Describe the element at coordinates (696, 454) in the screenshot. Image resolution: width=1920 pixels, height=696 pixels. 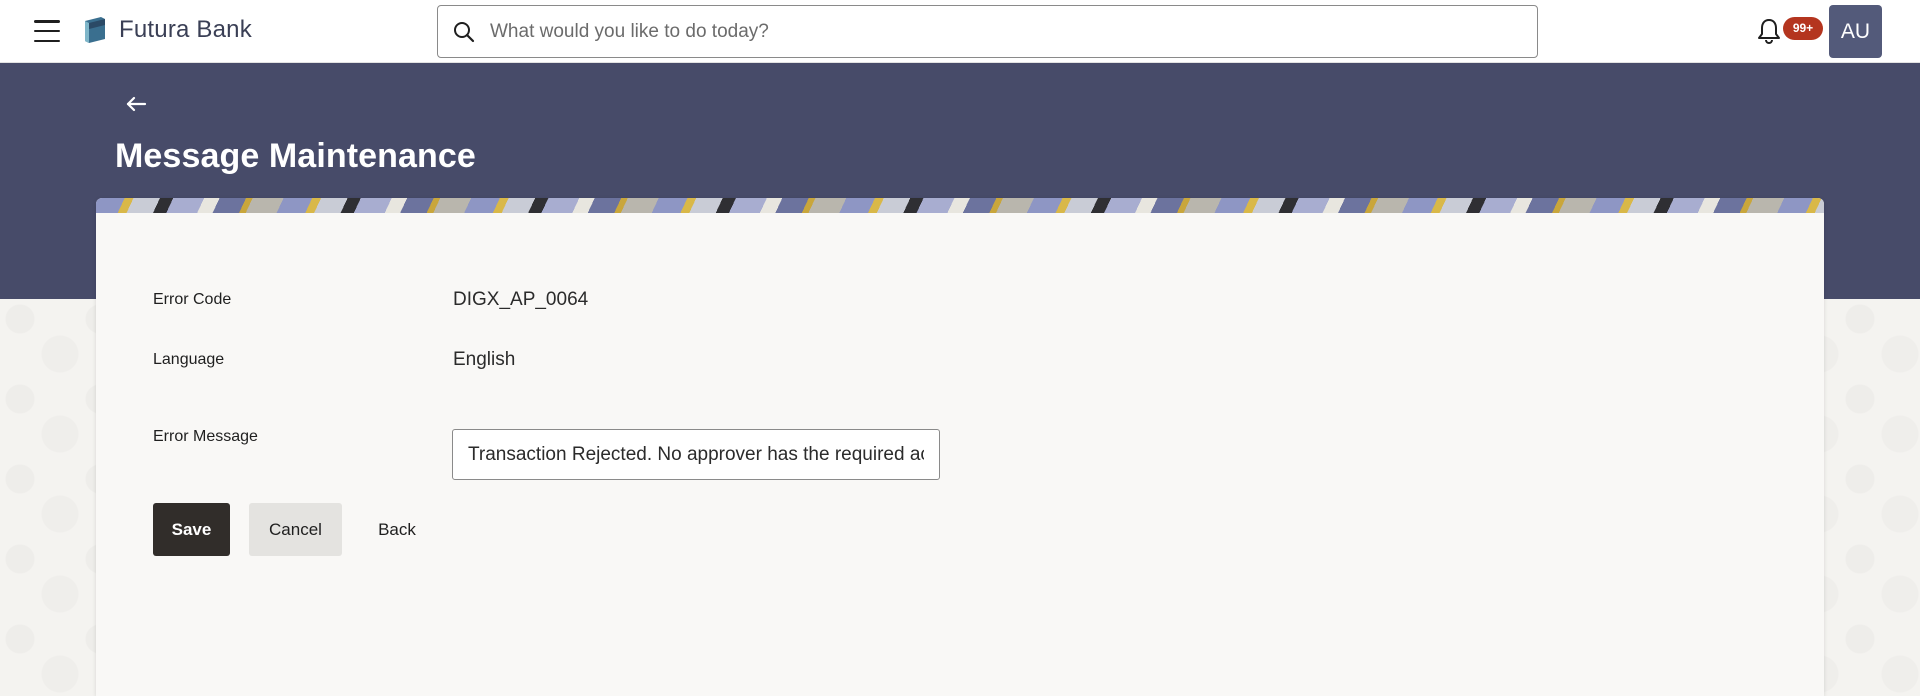
I see `error-message-field` at that location.